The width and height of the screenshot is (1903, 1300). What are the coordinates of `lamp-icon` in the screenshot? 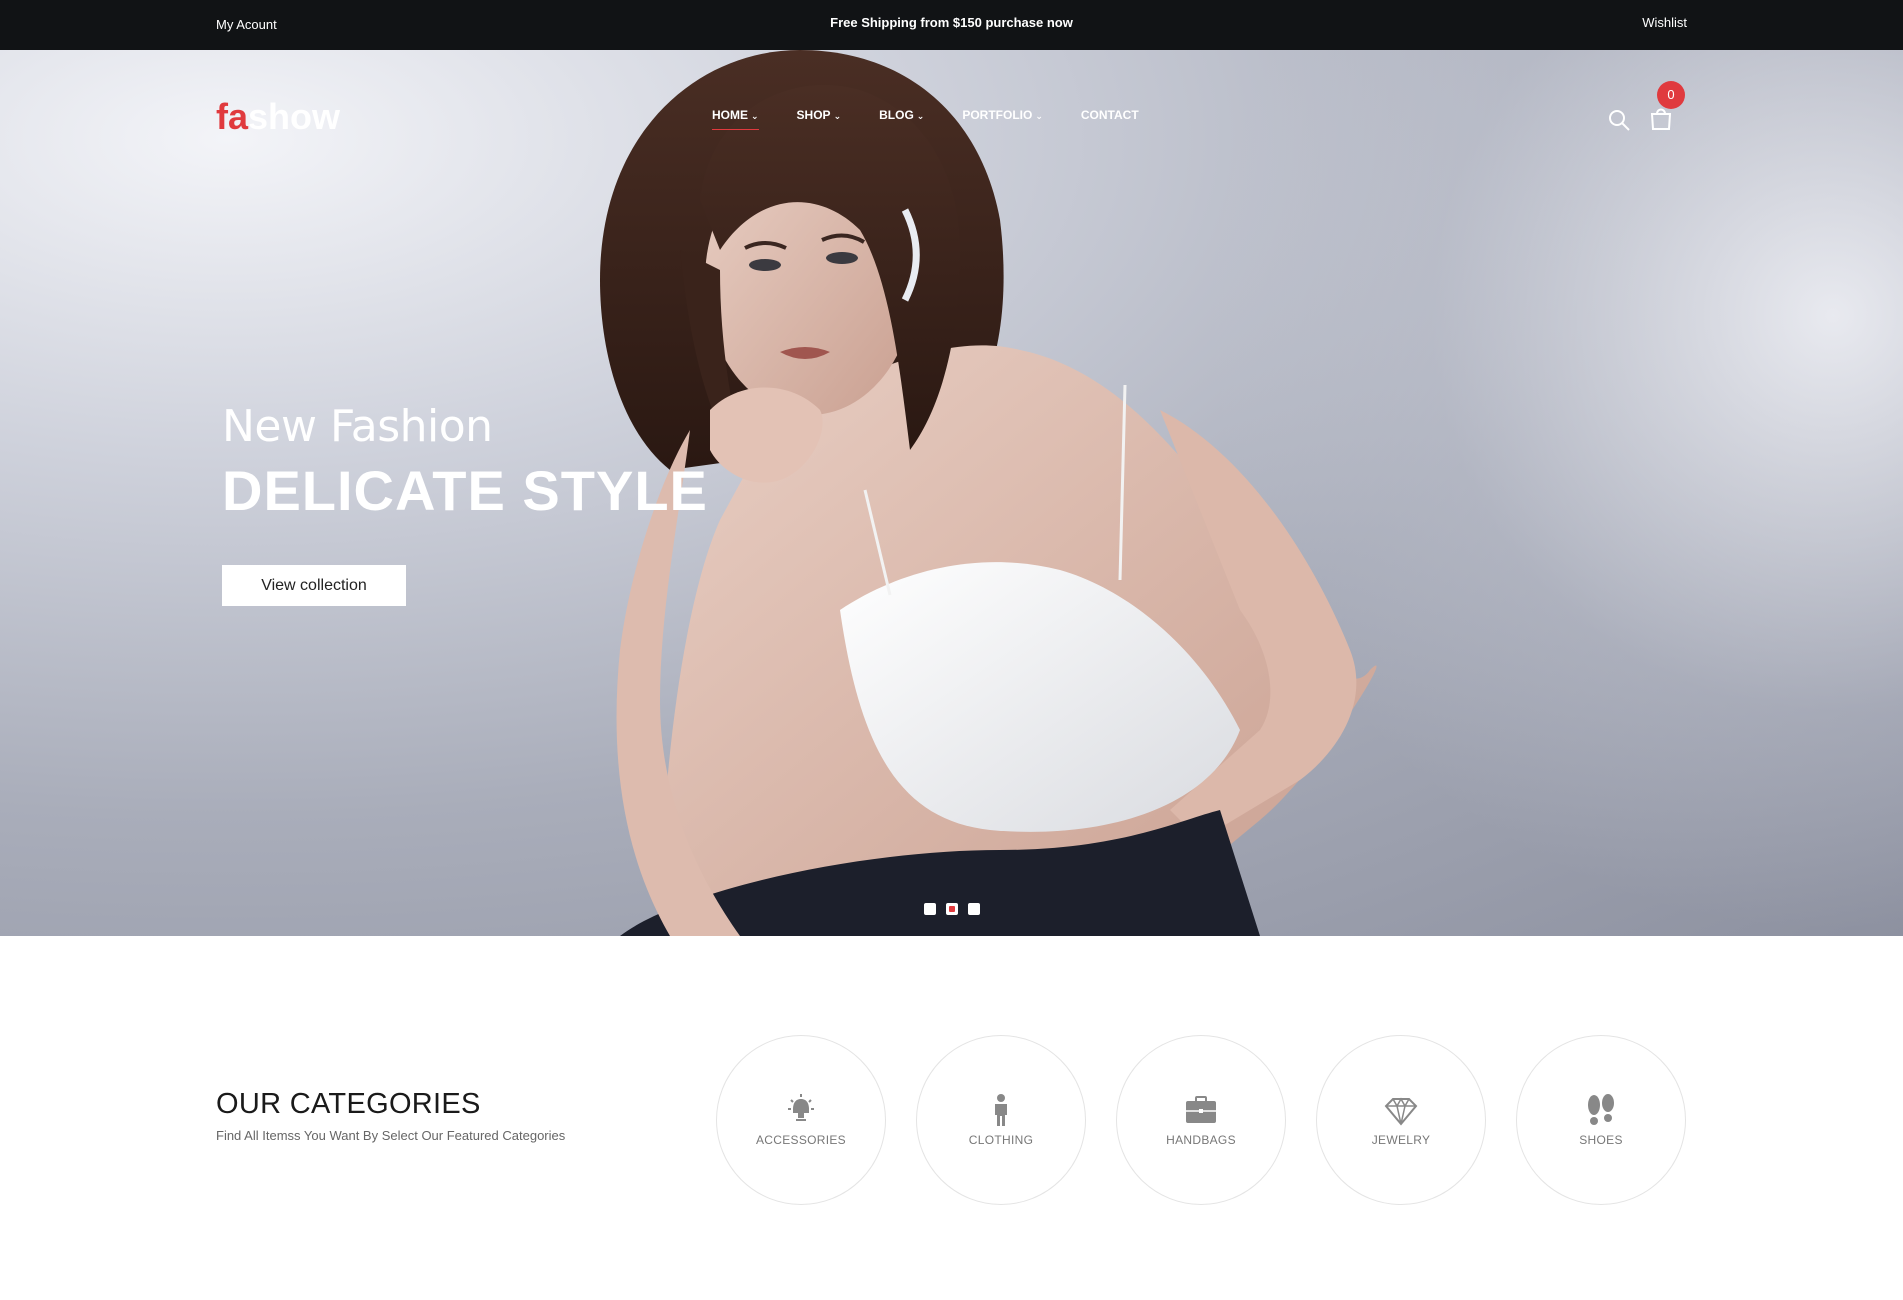 It's located at (801, 1107).